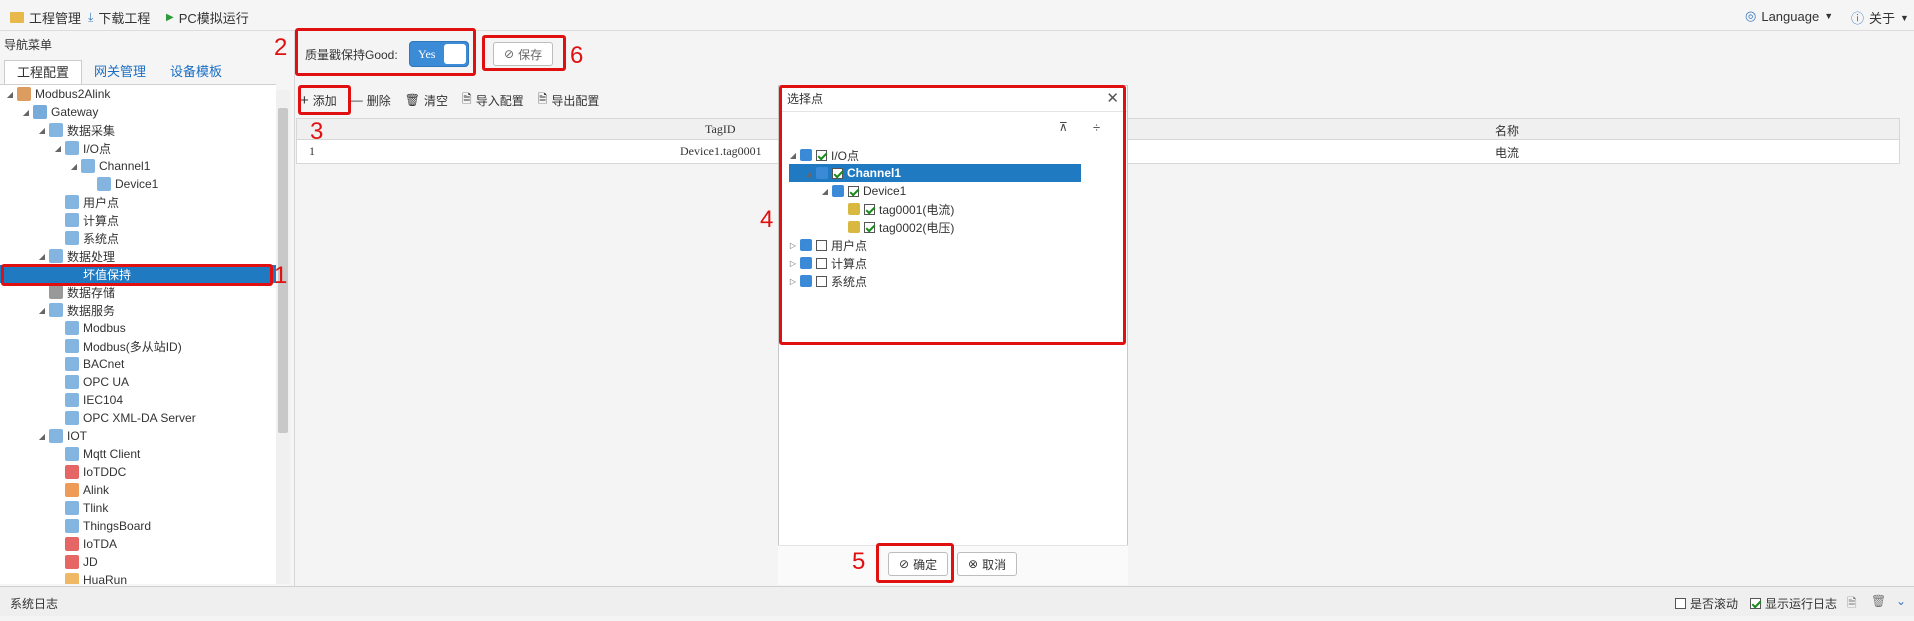 This screenshot has width=1914, height=621. I want to click on tree-item: BACnet, so click(138, 364).